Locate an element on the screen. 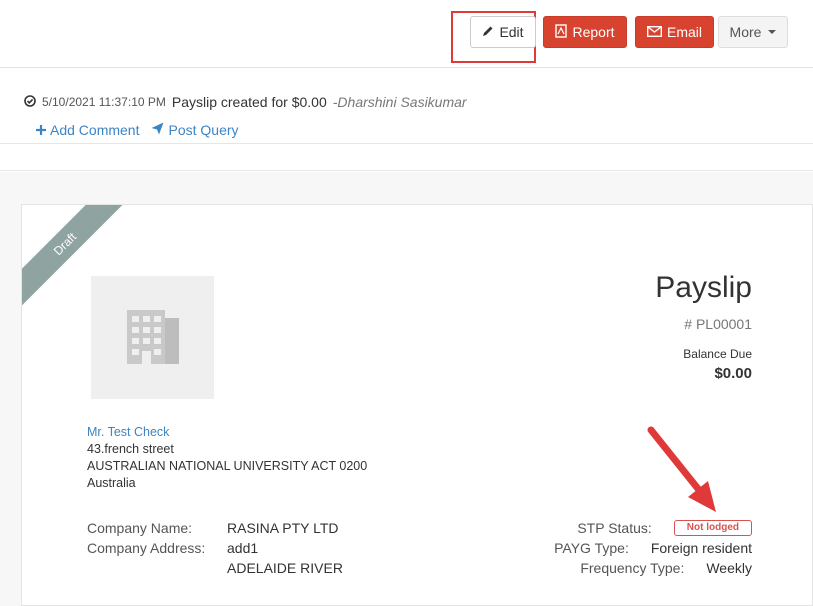  frequency-type-row: Frequency Type: Weekly is located at coordinates (653, 568).